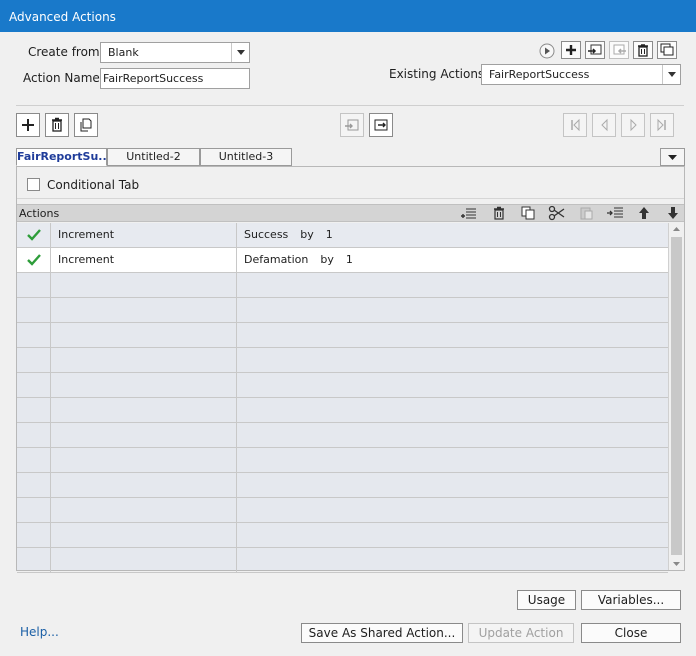 The width and height of the screenshot is (696, 656). I want to click on indent-icon, so click(615, 213).